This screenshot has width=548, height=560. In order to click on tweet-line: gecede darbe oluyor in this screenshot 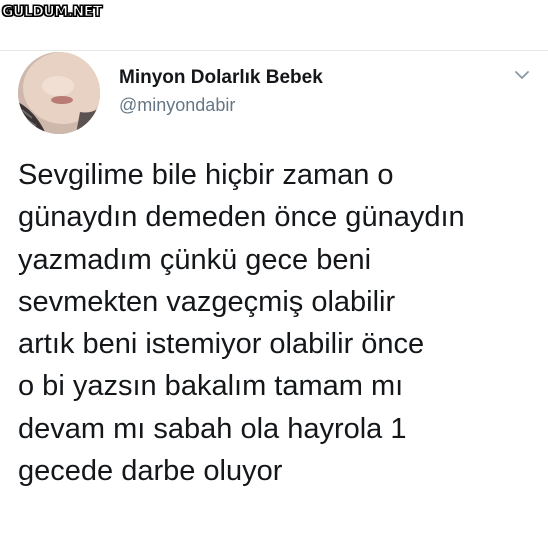, I will do `click(150, 471)`.